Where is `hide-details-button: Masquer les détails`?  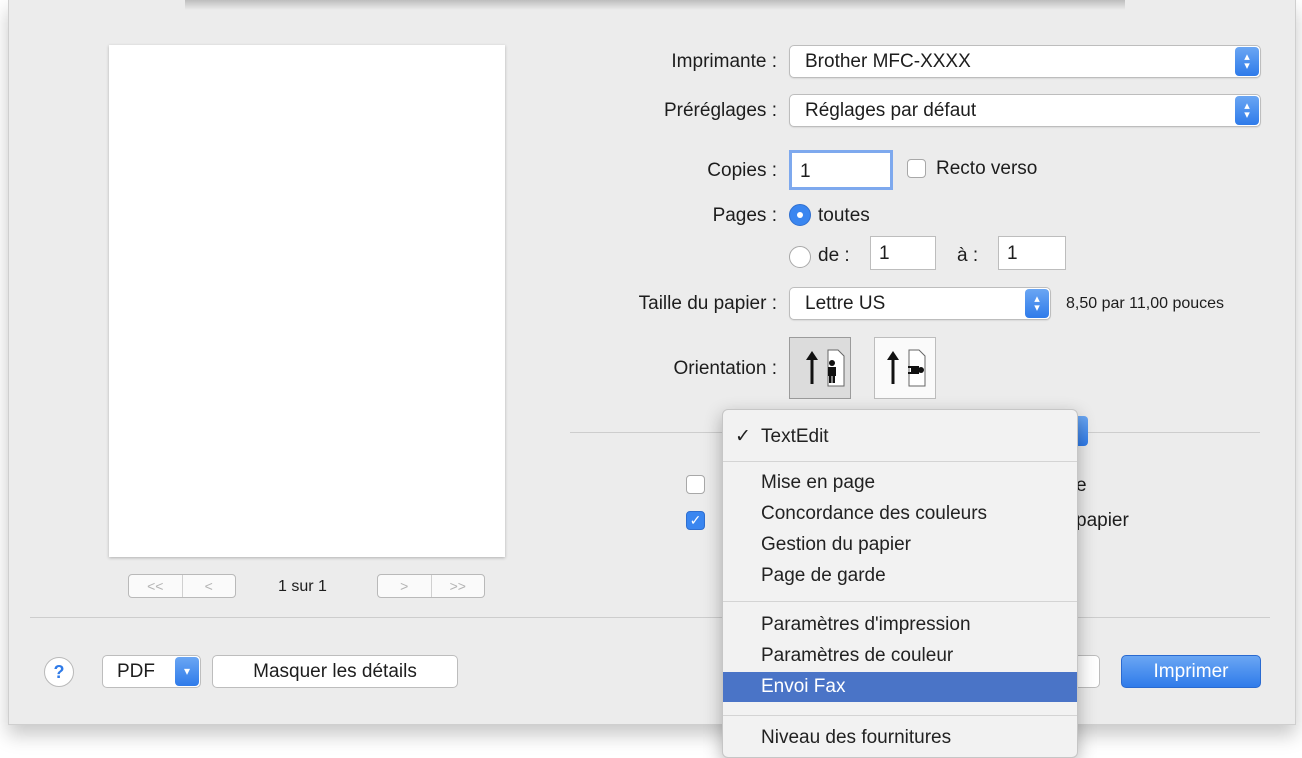 hide-details-button: Masquer les détails is located at coordinates (335, 671).